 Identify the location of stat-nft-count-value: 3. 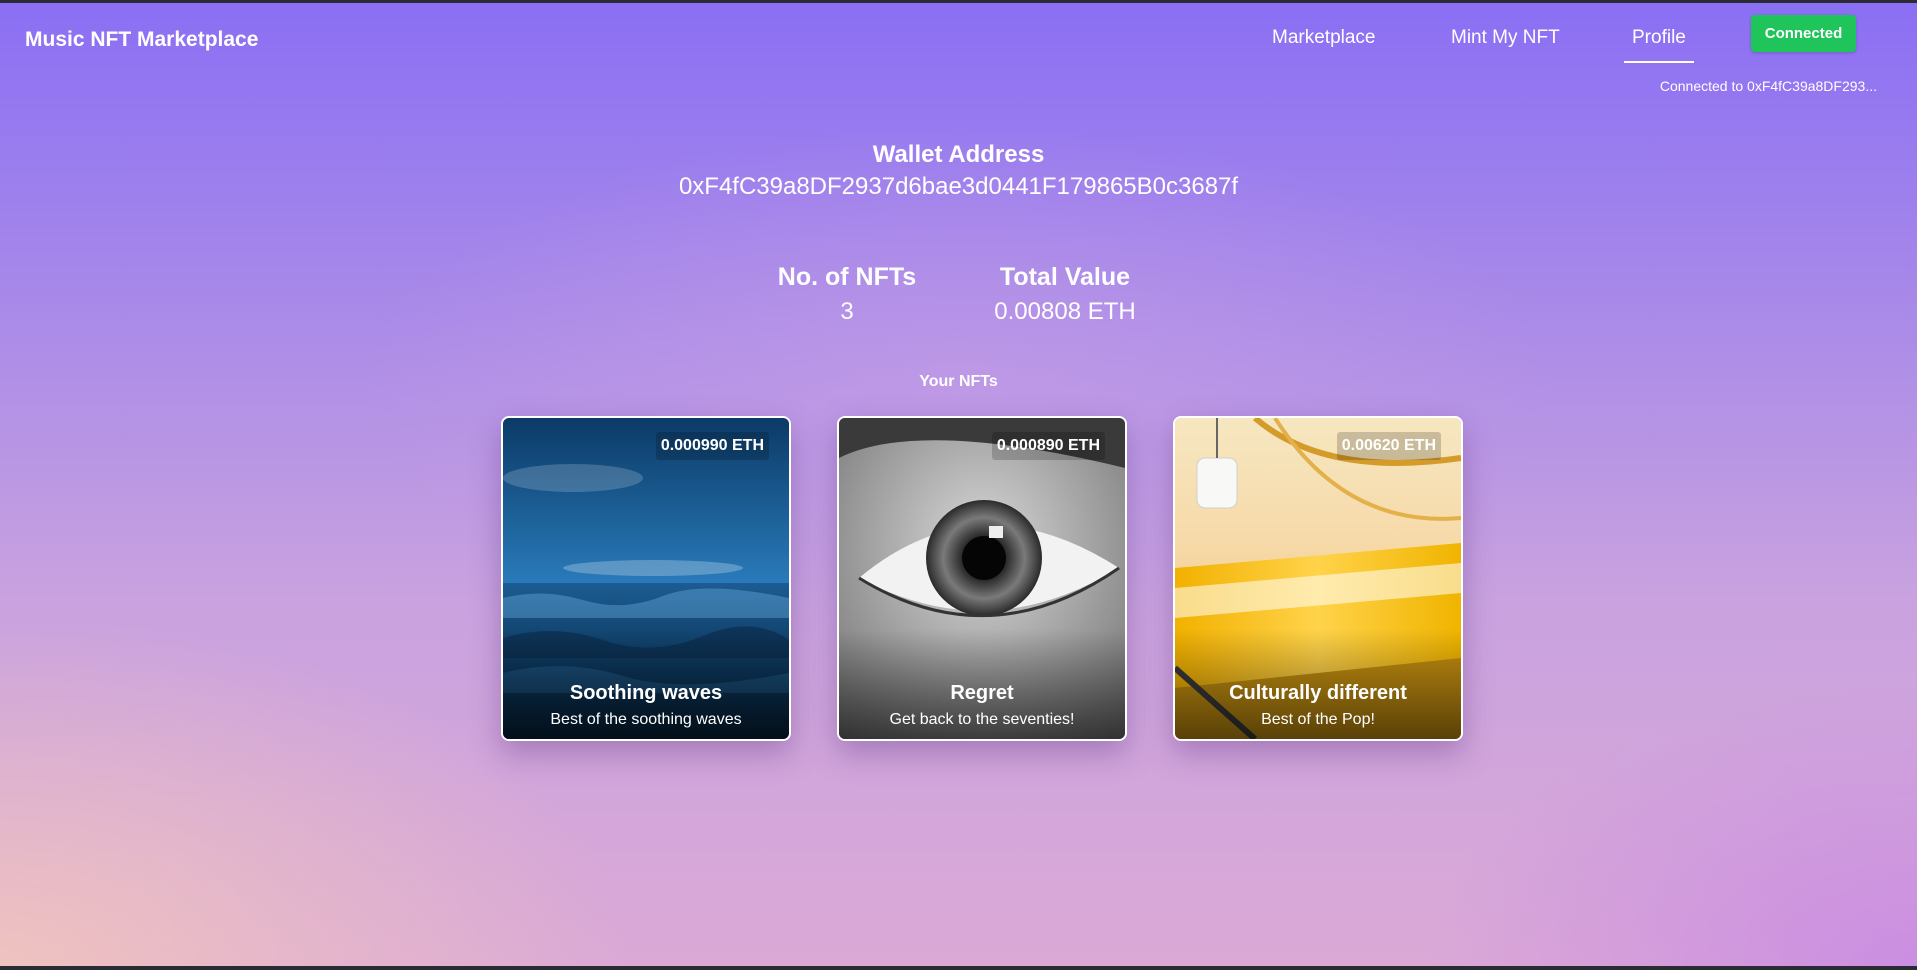
(847, 311).